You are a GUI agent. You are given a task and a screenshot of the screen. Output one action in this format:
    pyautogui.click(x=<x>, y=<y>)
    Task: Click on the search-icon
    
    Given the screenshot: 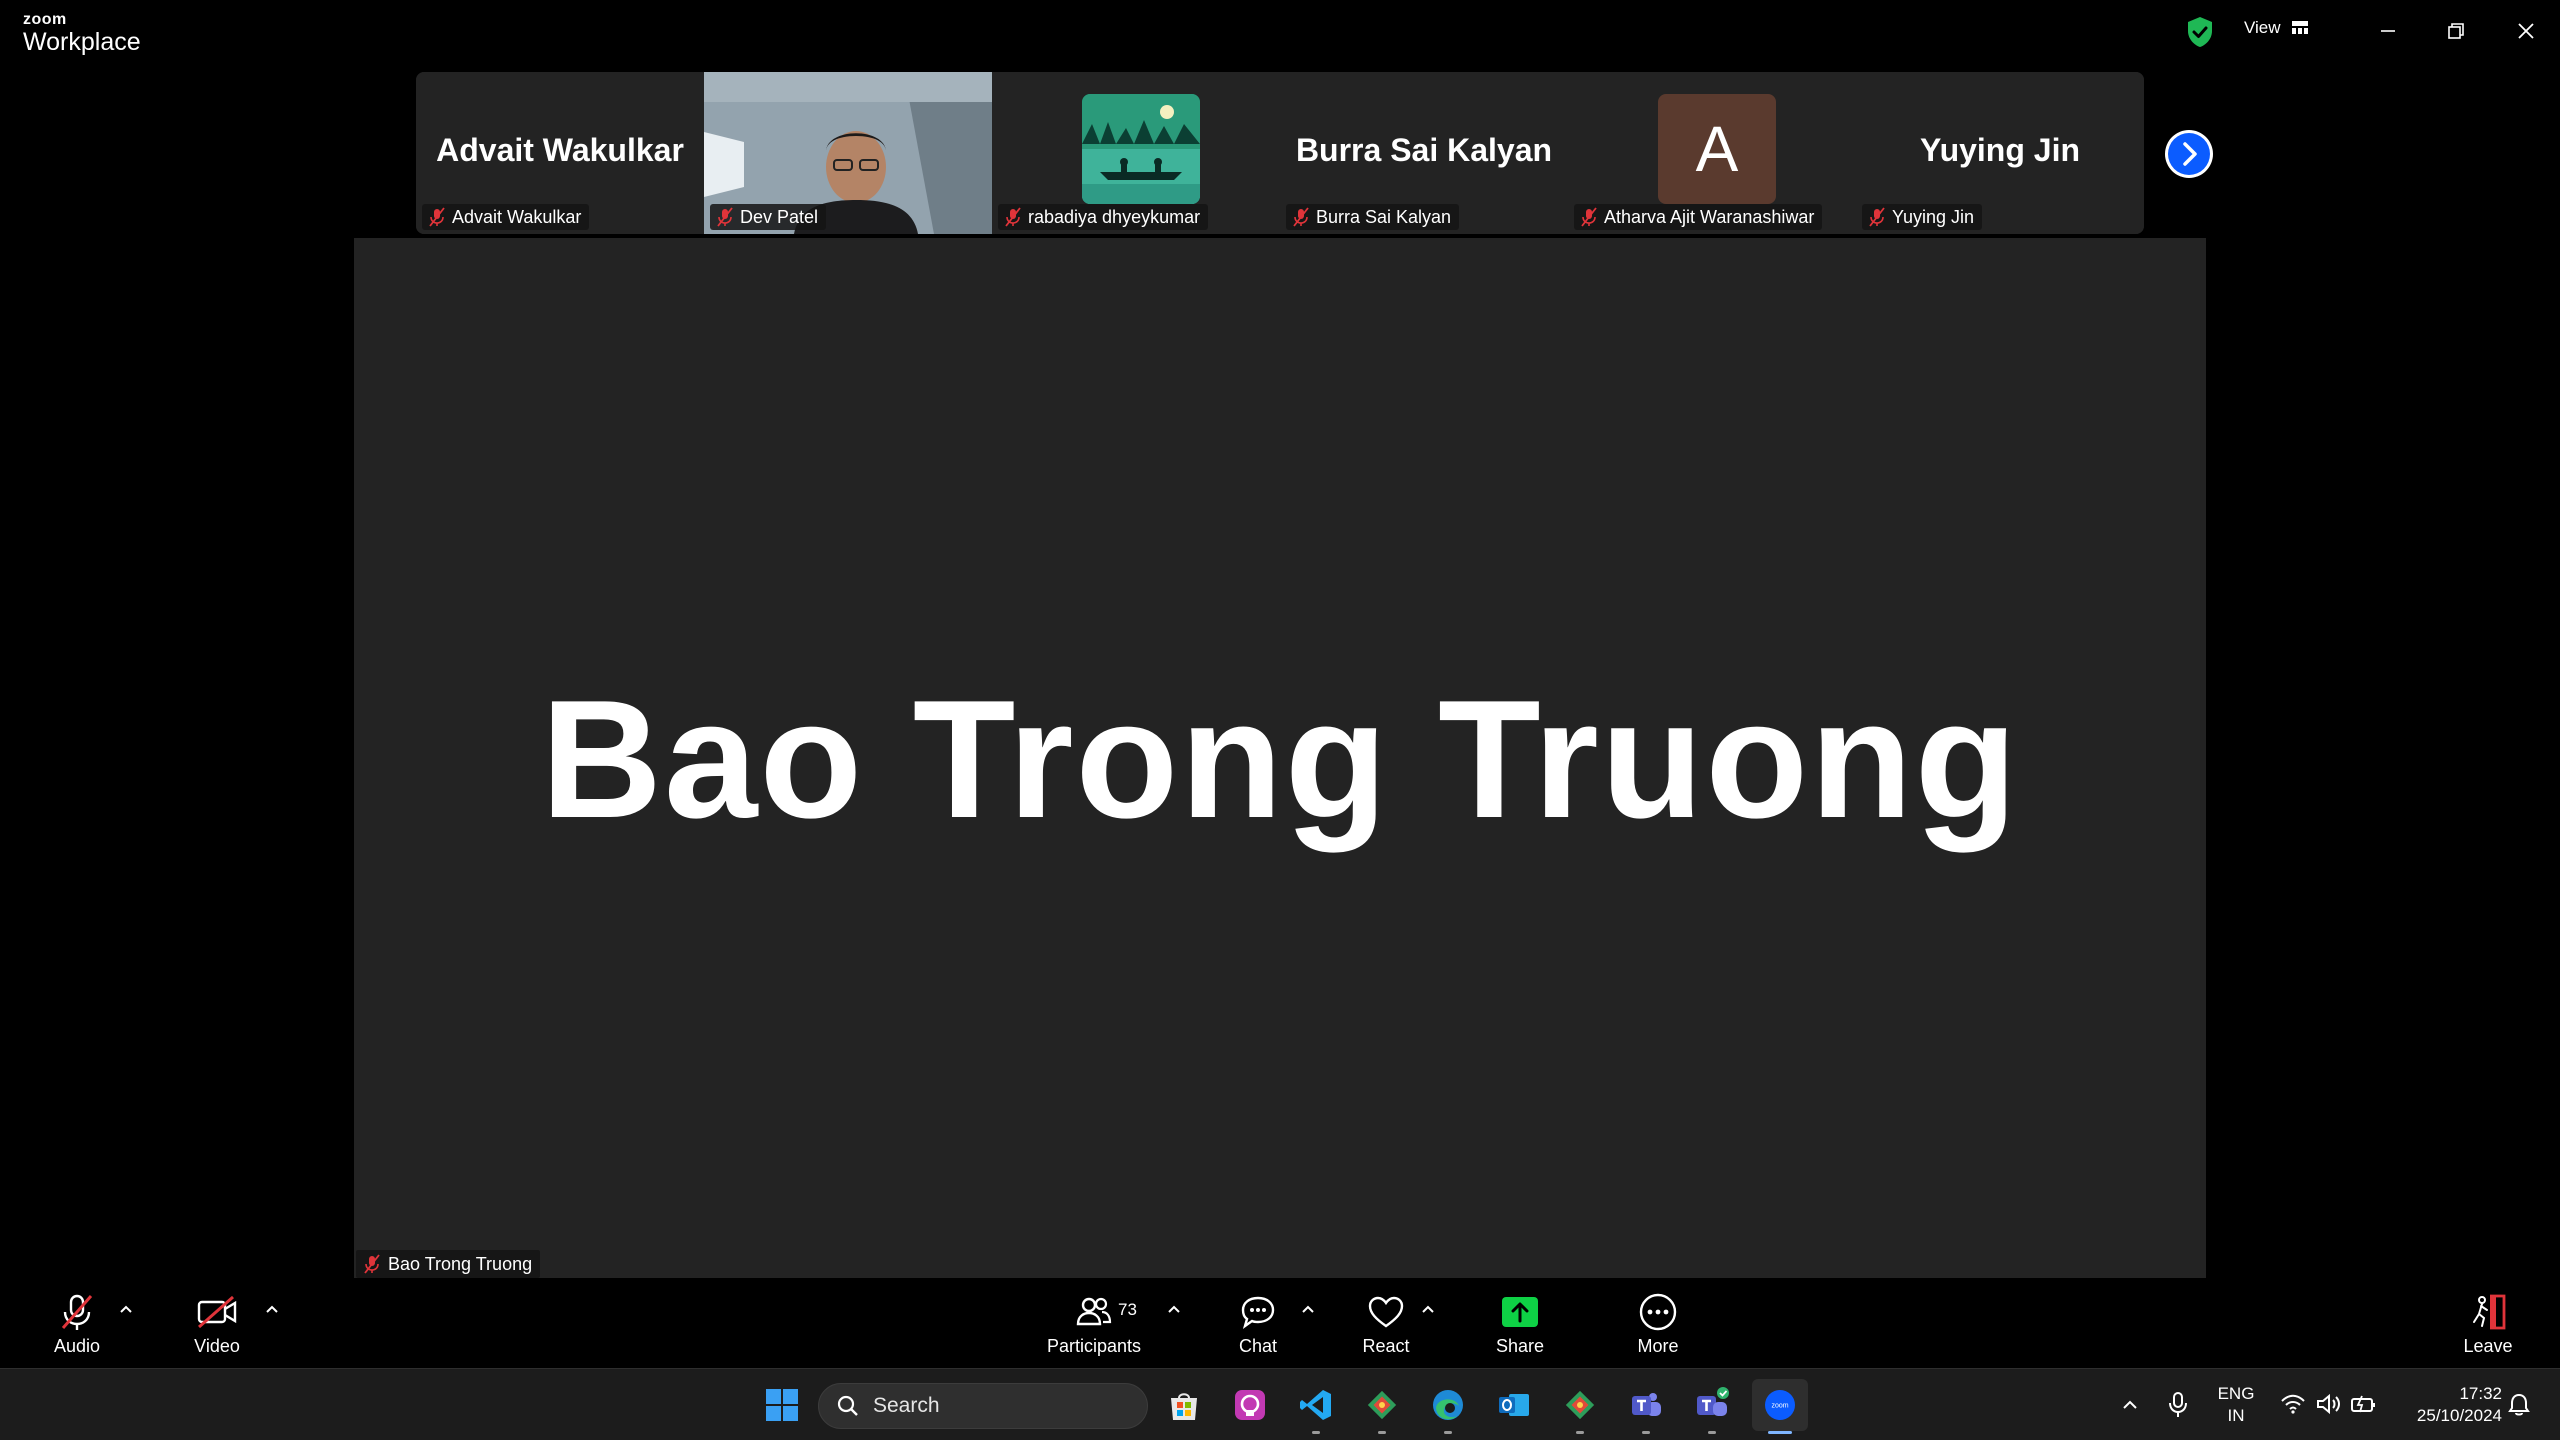 What is the action you would take?
    pyautogui.click(x=847, y=1405)
    